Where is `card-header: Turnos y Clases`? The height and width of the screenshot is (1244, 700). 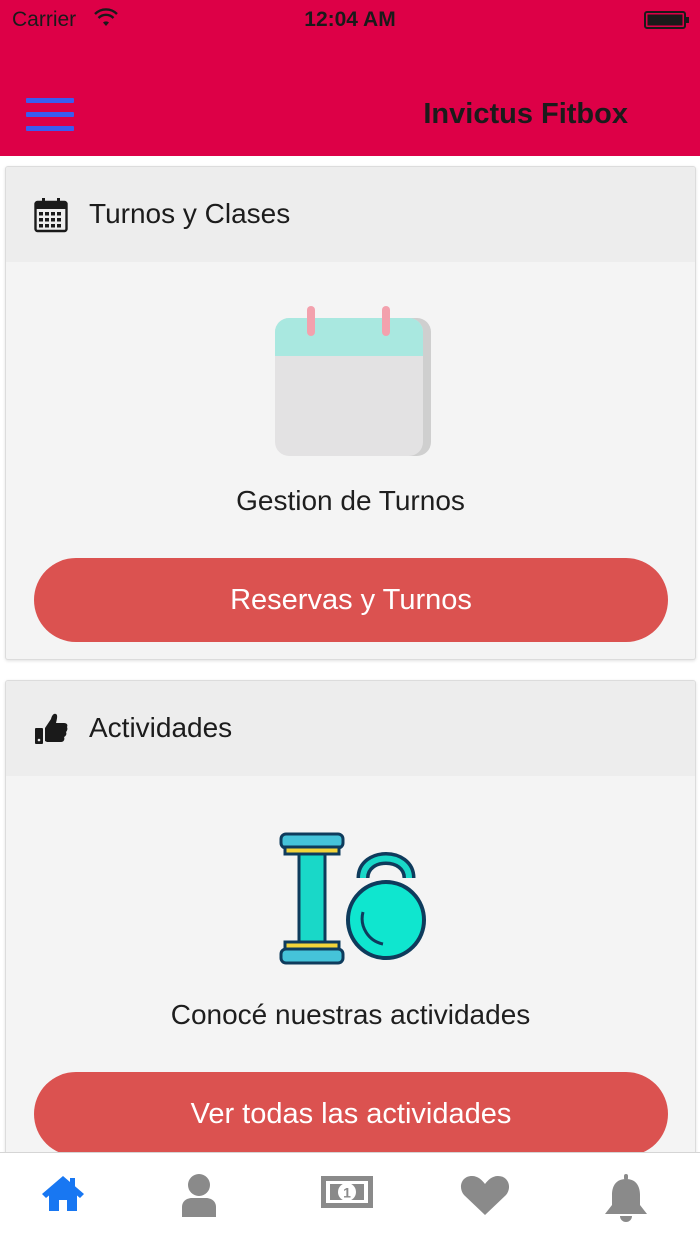 card-header: Turnos y Clases is located at coordinates (350, 214).